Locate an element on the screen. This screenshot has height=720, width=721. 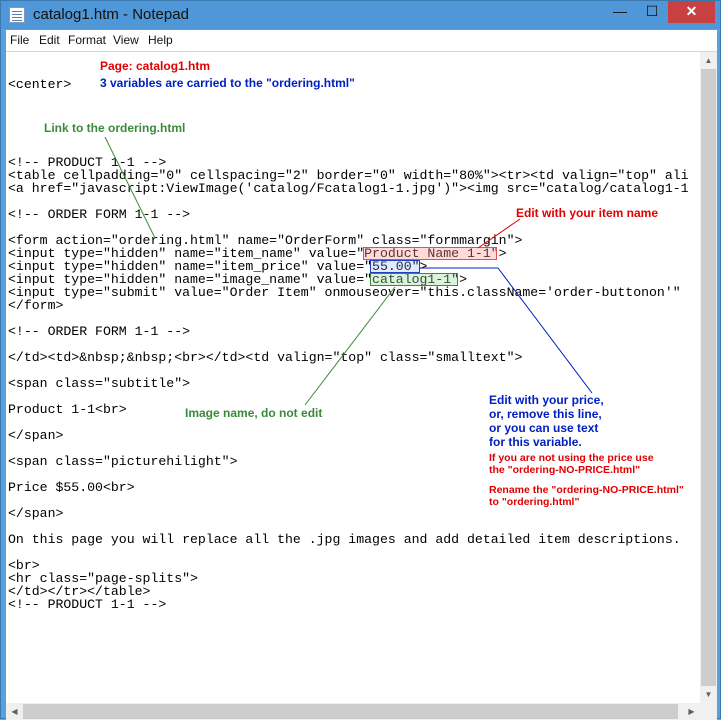
menu-edit: Edit is located at coordinates (49, 40).